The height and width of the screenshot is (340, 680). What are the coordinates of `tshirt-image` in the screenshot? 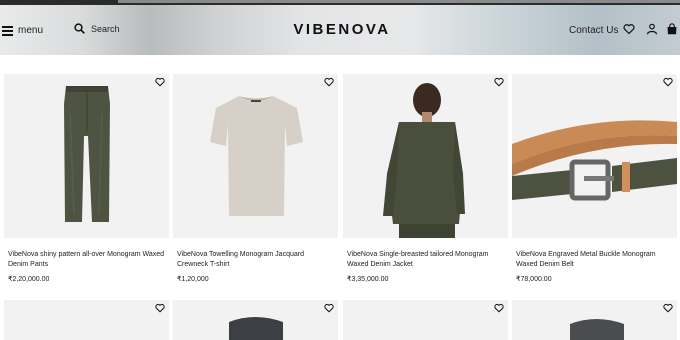 It's located at (256, 156).